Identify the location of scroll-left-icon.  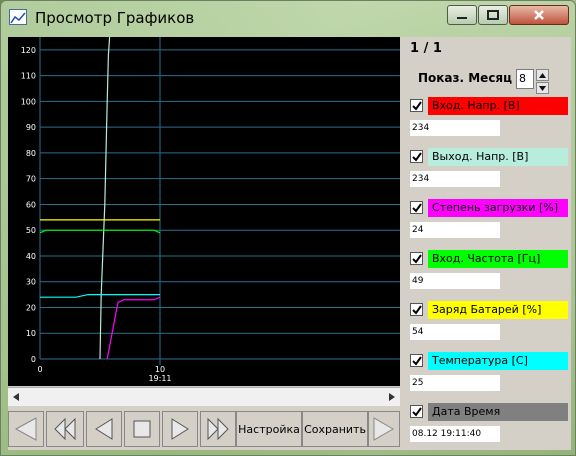
(16, 397).